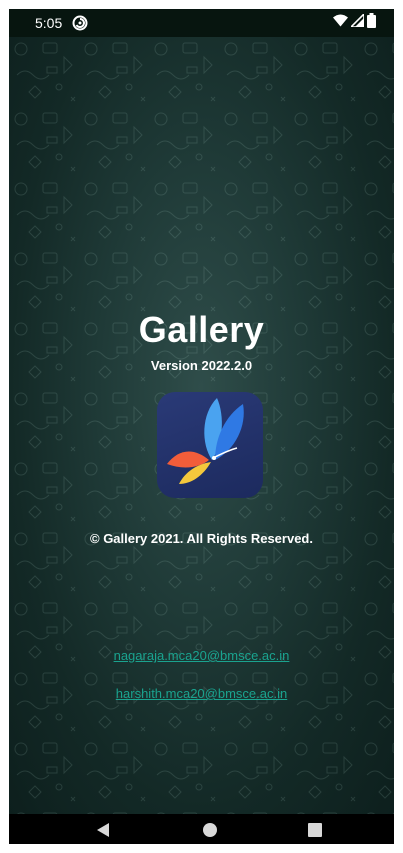 This screenshot has height=853, width=403. What do you see at coordinates (315, 830) in the screenshot?
I see `recents-icon` at bounding box center [315, 830].